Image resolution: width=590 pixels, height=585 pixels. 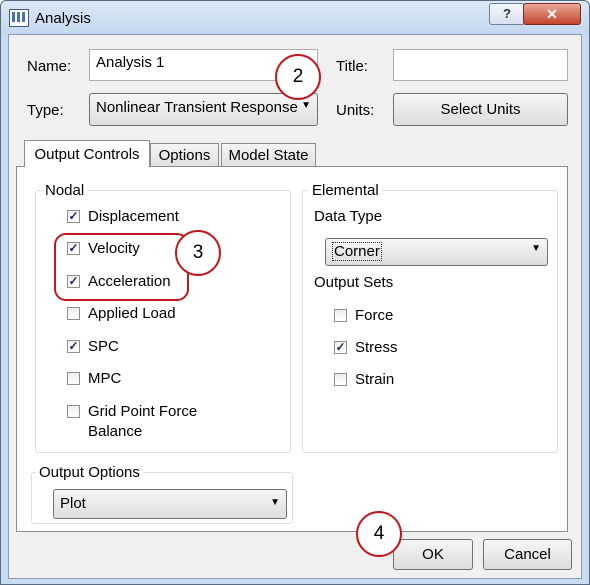 I want to click on type-select: Nonlinear Transient Response ▼, so click(x=203, y=109).